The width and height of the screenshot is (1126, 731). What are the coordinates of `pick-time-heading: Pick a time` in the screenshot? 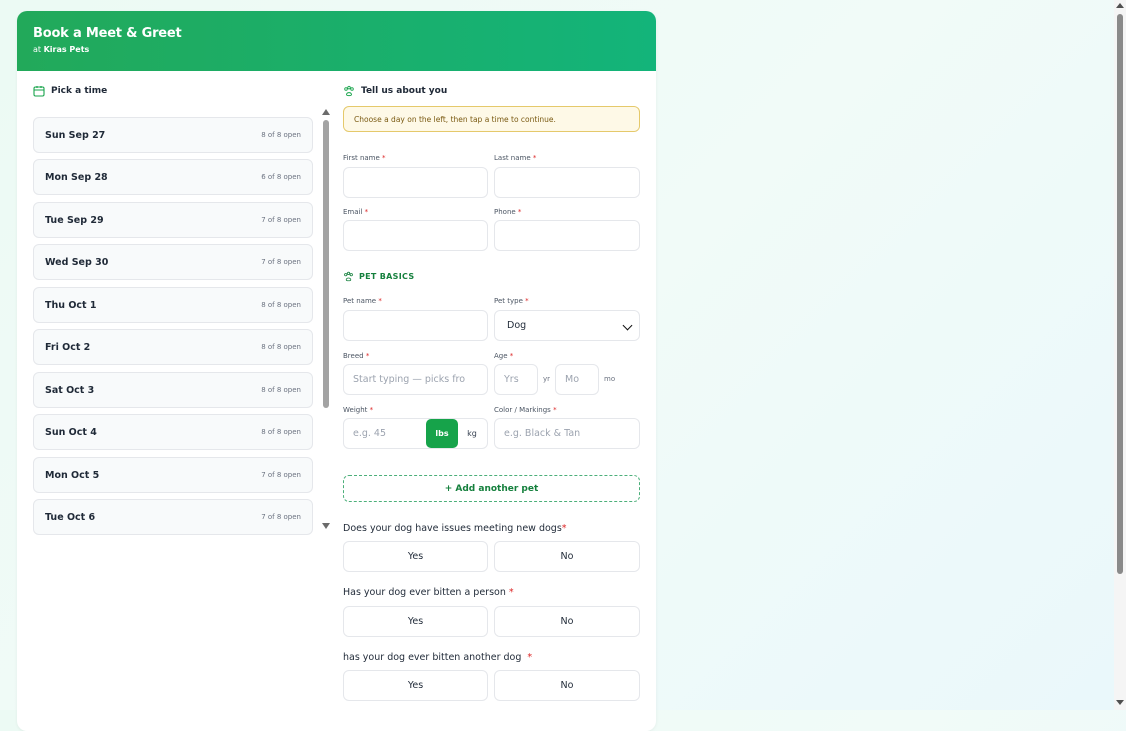 It's located at (181, 91).